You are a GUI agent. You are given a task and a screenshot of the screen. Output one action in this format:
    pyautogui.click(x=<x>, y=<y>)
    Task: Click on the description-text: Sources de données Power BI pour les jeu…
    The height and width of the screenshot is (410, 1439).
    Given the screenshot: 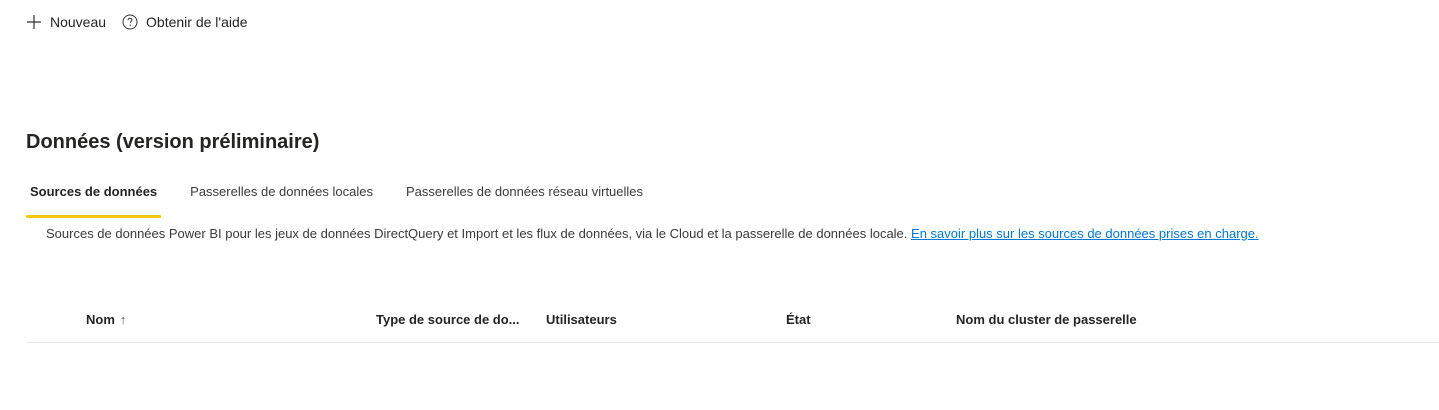 What is the action you would take?
    pyautogui.click(x=477, y=233)
    